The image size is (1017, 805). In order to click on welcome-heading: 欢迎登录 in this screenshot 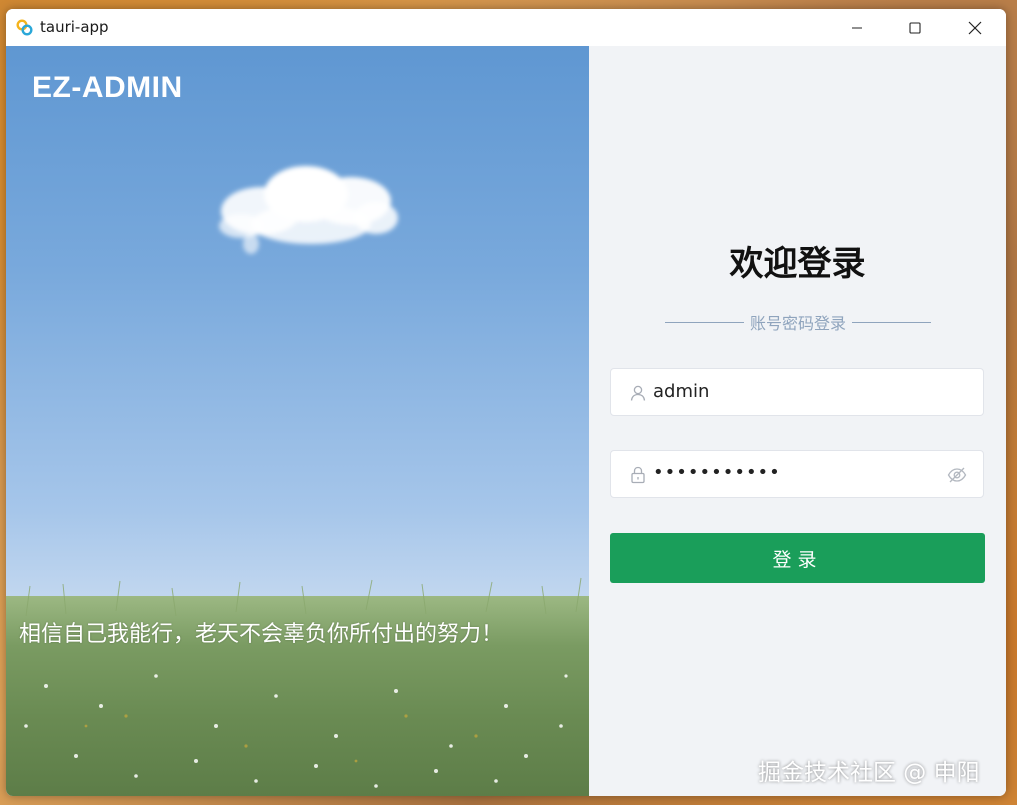, I will do `click(797, 264)`.